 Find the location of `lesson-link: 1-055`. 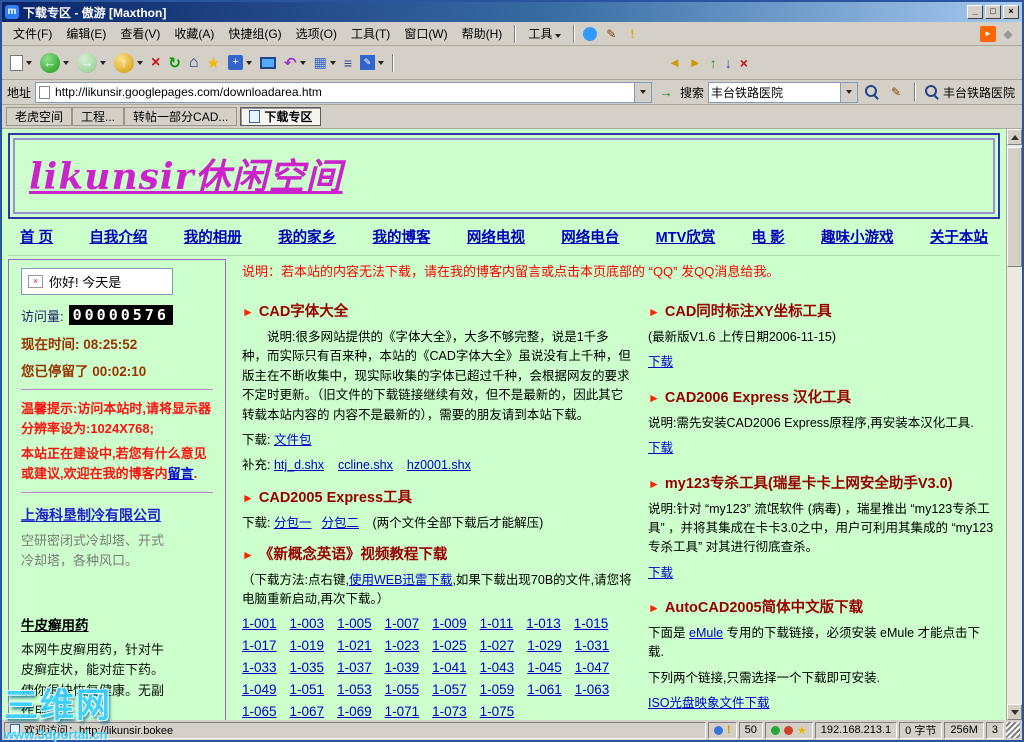

lesson-link: 1-055 is located at coordinates (402, 689).